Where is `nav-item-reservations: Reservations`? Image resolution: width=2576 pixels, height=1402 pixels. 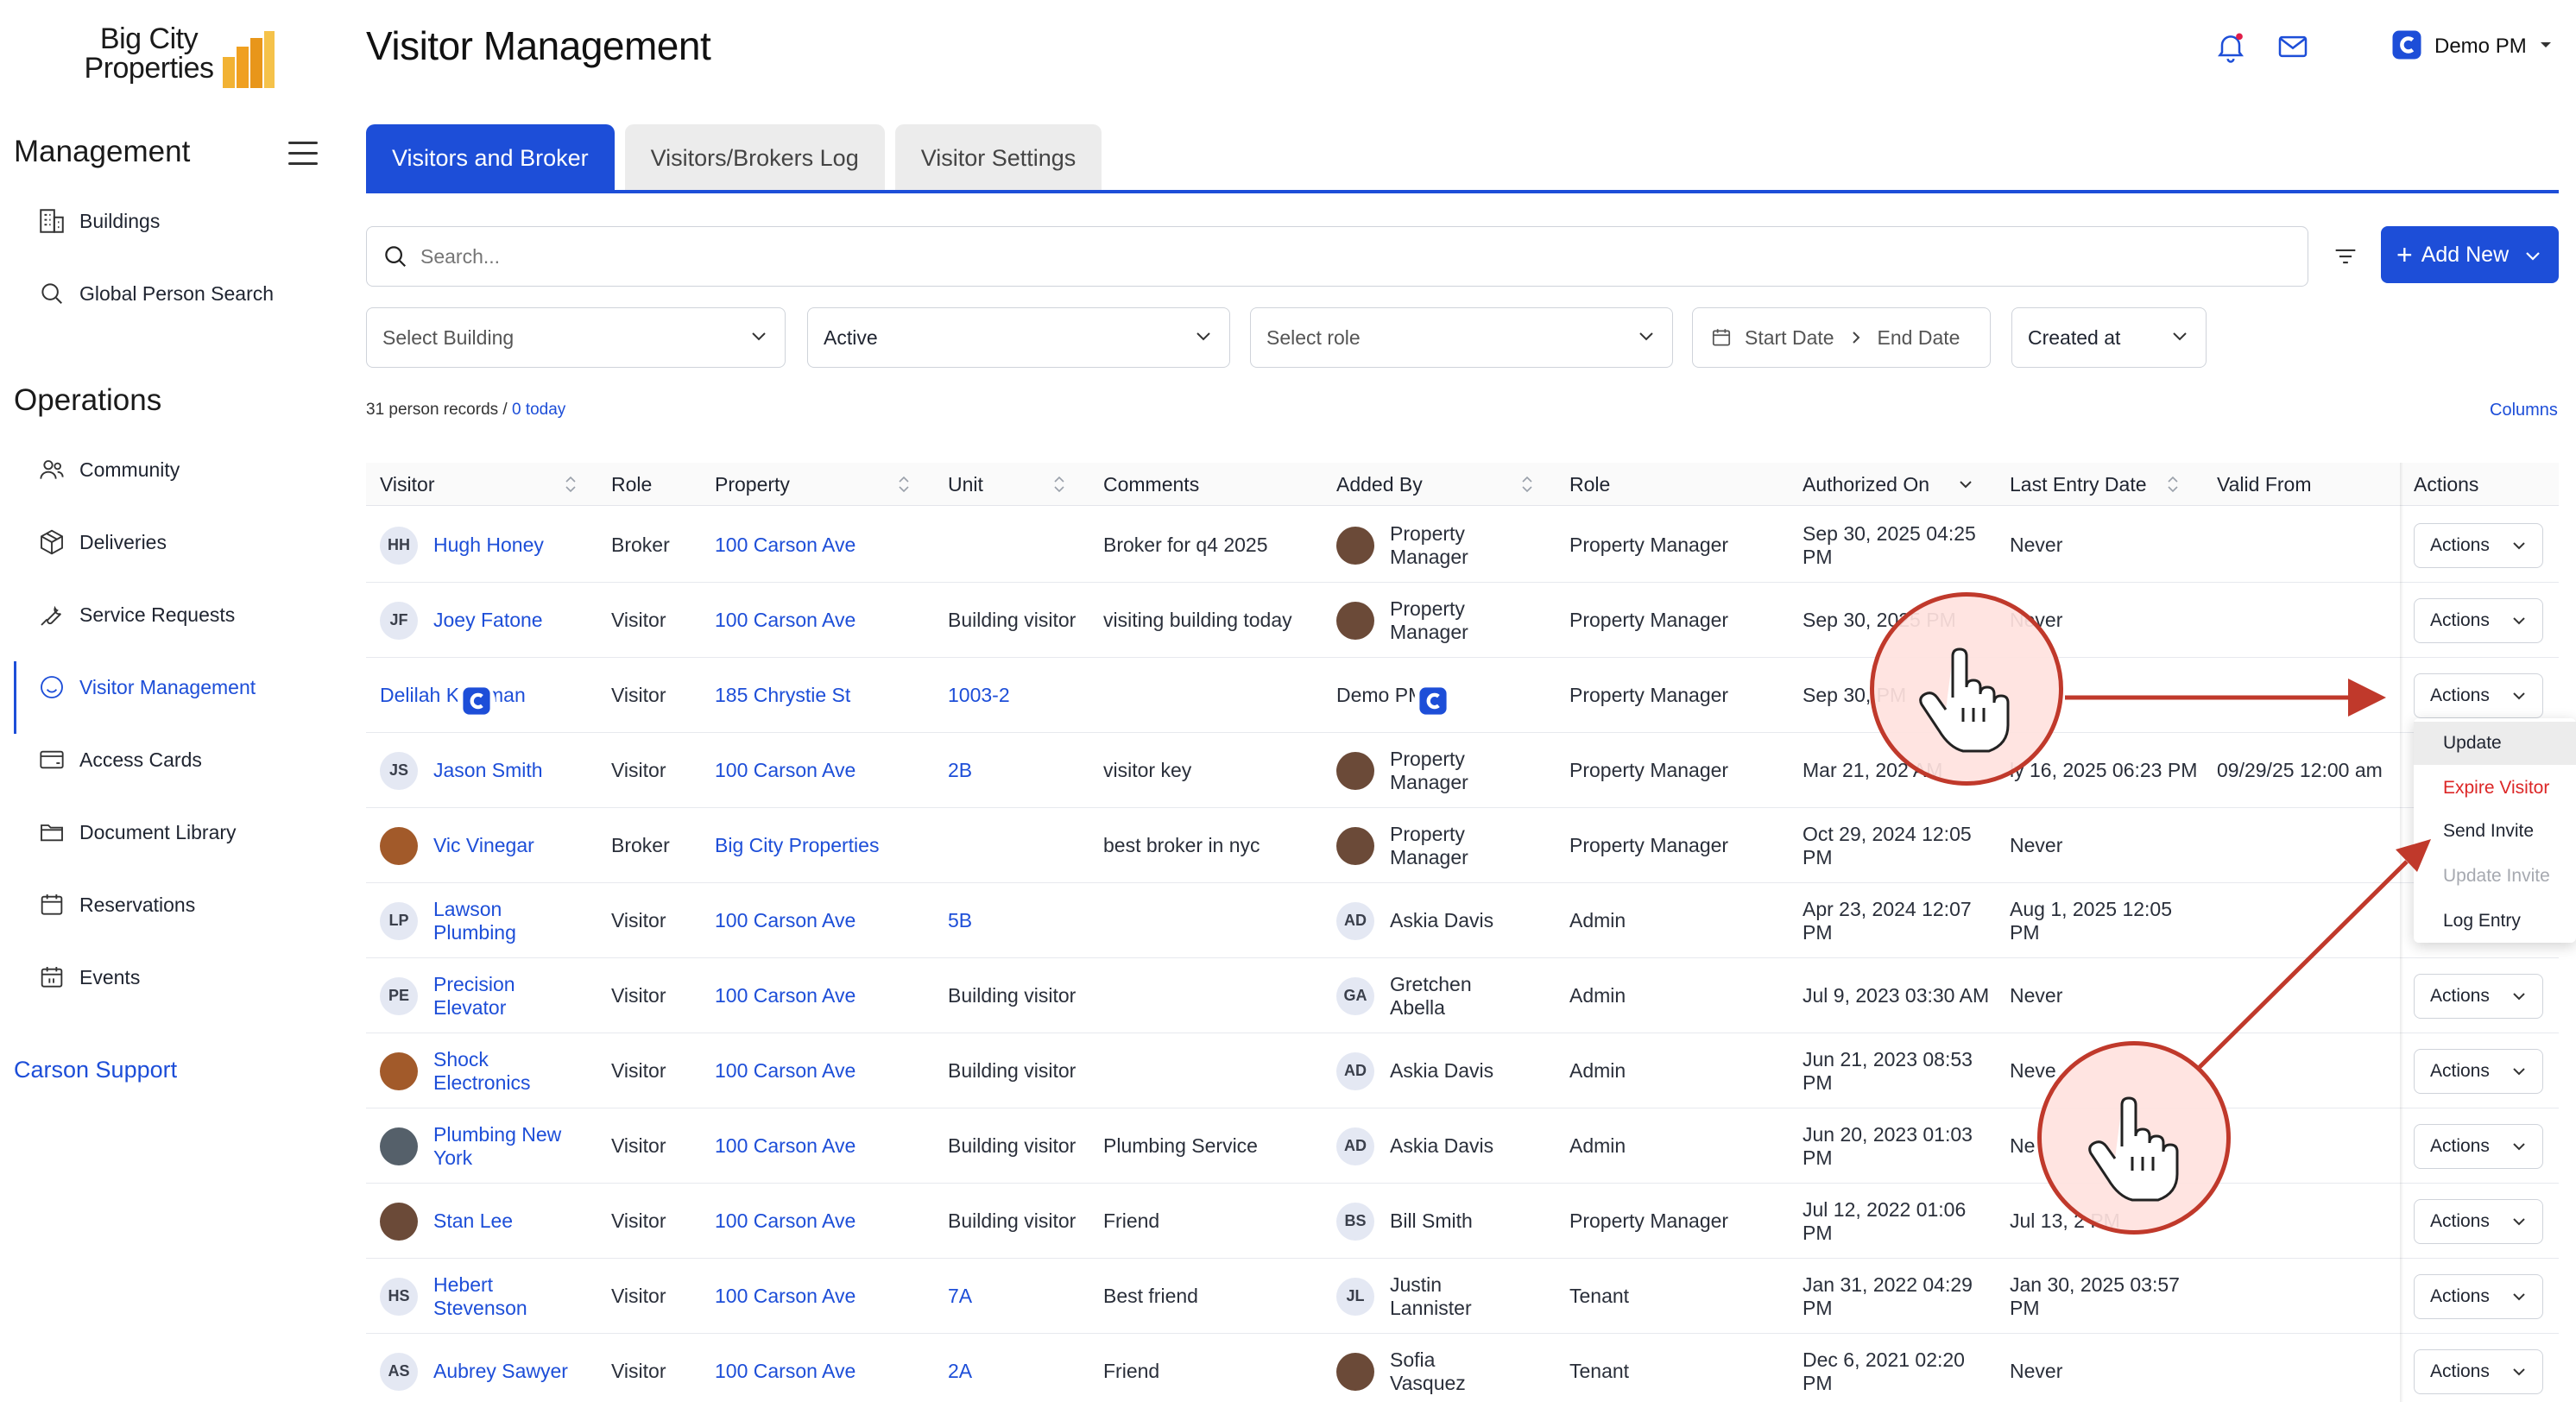
nav-item-reservations: Reservations is located at coordinates (178, 905).